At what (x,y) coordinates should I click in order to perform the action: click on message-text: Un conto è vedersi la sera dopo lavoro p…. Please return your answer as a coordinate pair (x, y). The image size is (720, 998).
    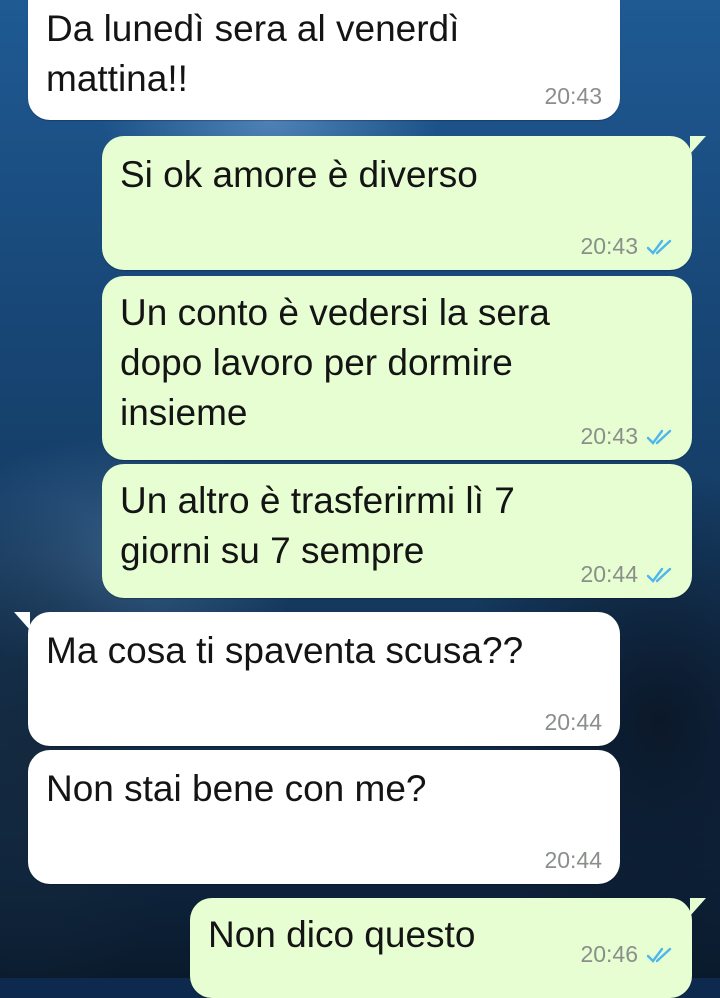
    Looking at the image, I should click on (335, 362).